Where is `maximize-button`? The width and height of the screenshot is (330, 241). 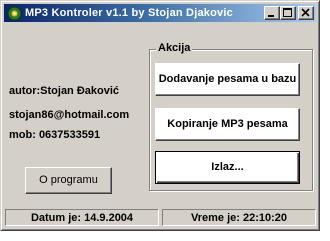 maximize-button is located at coordinates (288, 13).